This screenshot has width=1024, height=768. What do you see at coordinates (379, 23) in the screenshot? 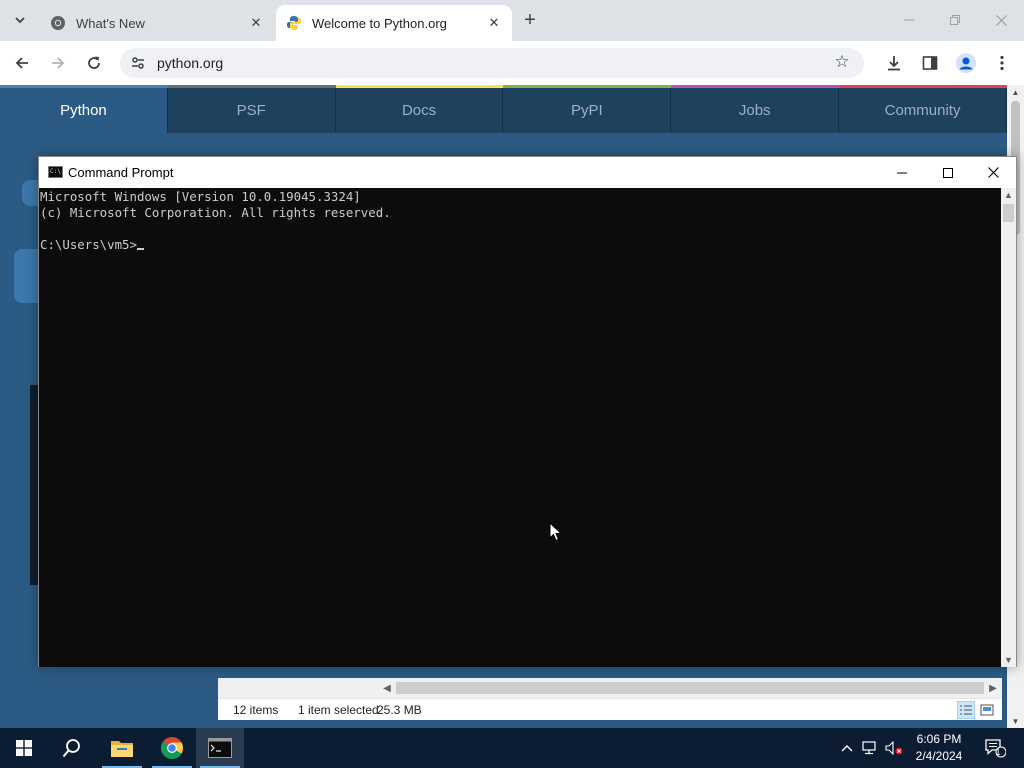
I see `tab-title: Welcome to Python.org` at bounding box center [379, 23].